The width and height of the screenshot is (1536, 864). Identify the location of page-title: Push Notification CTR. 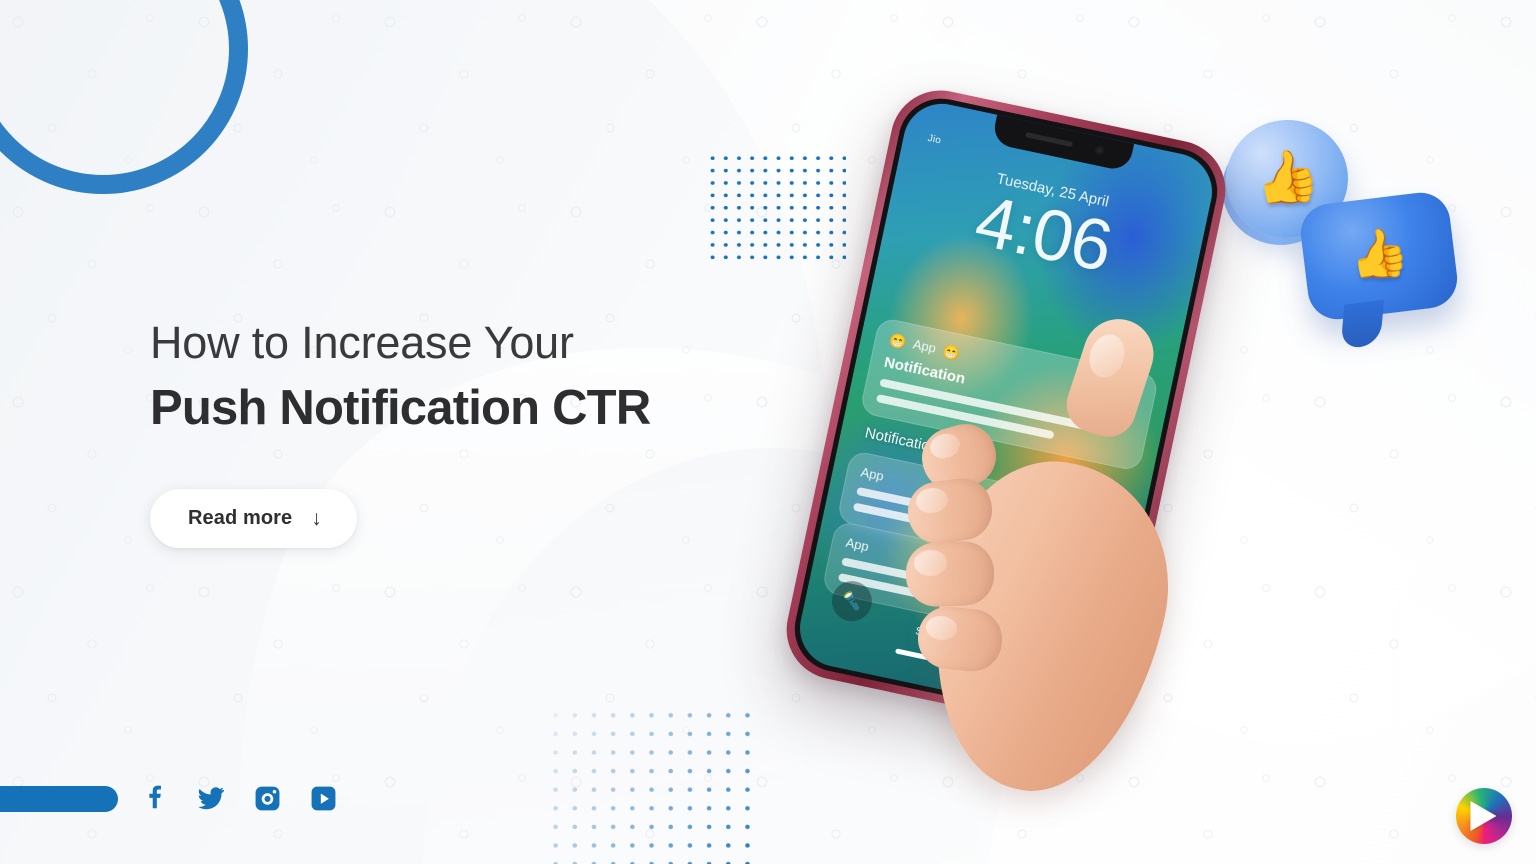
(400, 408).